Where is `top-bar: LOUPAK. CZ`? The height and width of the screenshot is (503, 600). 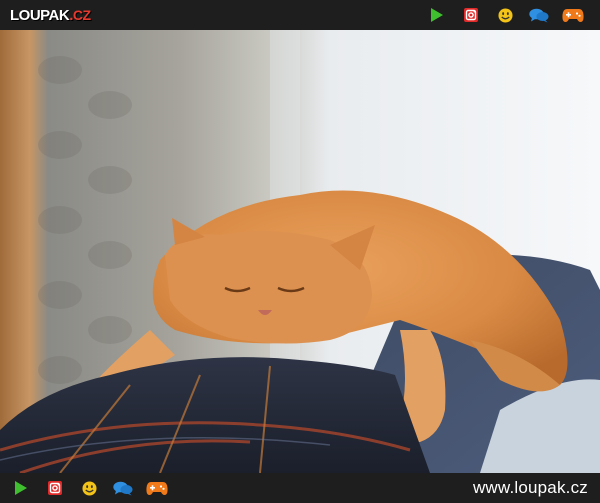
top-bar: LOUPAK. CZ is located at coordinates (300, 15).